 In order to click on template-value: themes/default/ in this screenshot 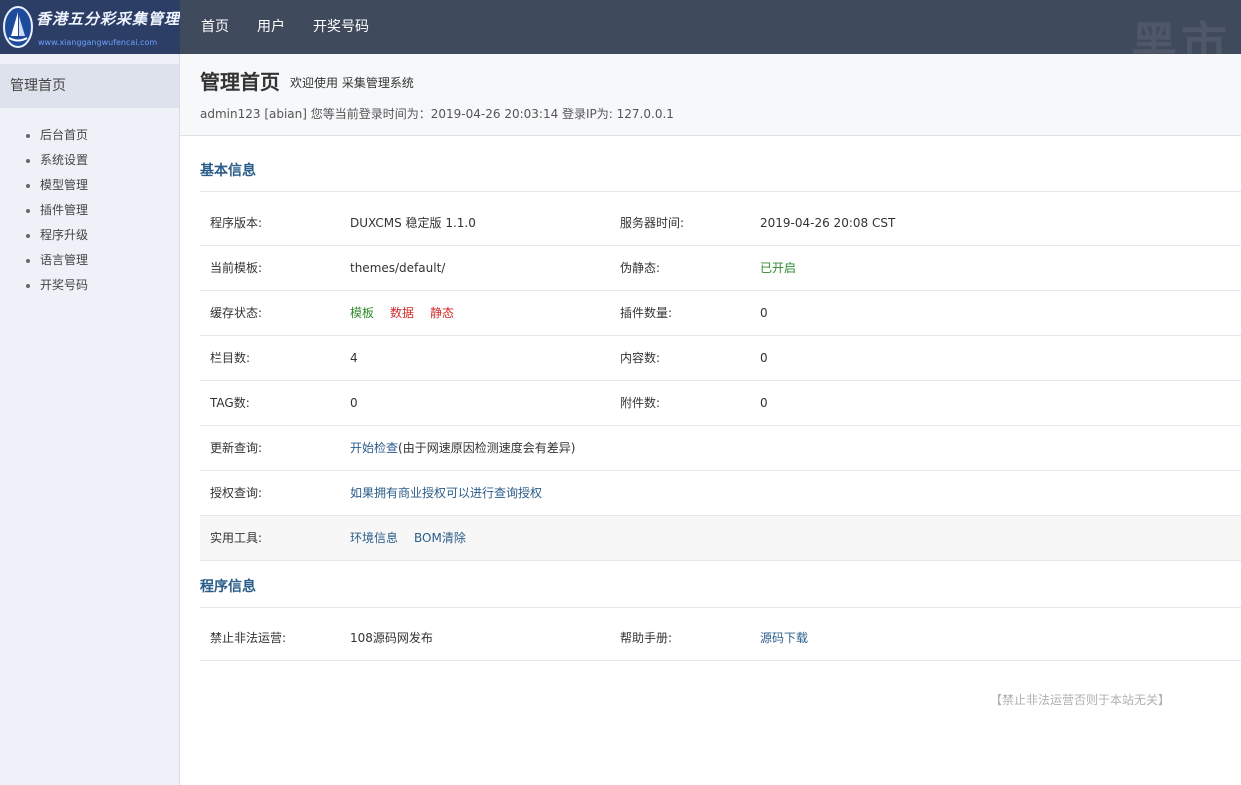, I will do `click(398, 268)`.